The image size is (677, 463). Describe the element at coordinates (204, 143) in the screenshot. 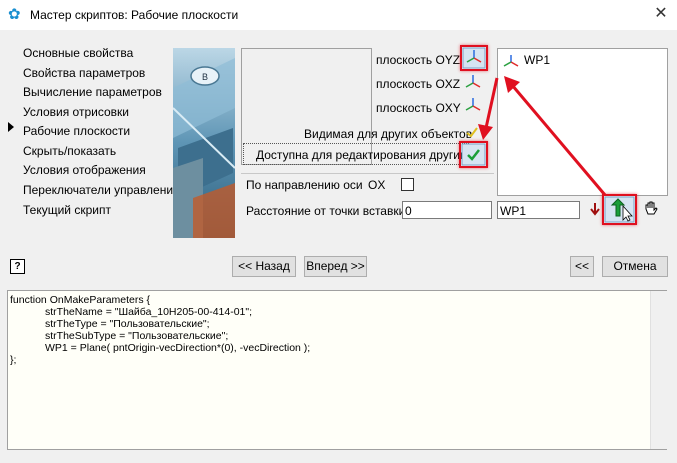

I see `wizard-side-image: B` at that location.